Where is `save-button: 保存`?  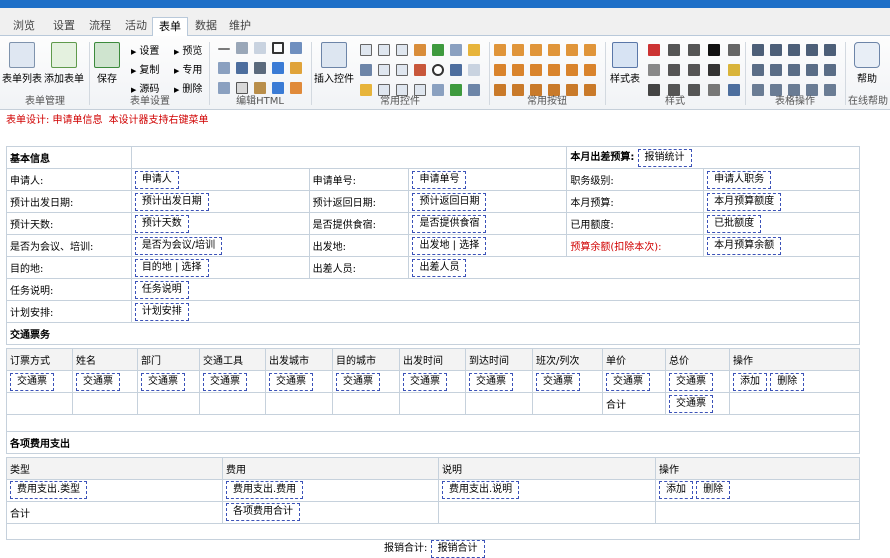
save-button: 保存 is located at coordinates (107, 63).